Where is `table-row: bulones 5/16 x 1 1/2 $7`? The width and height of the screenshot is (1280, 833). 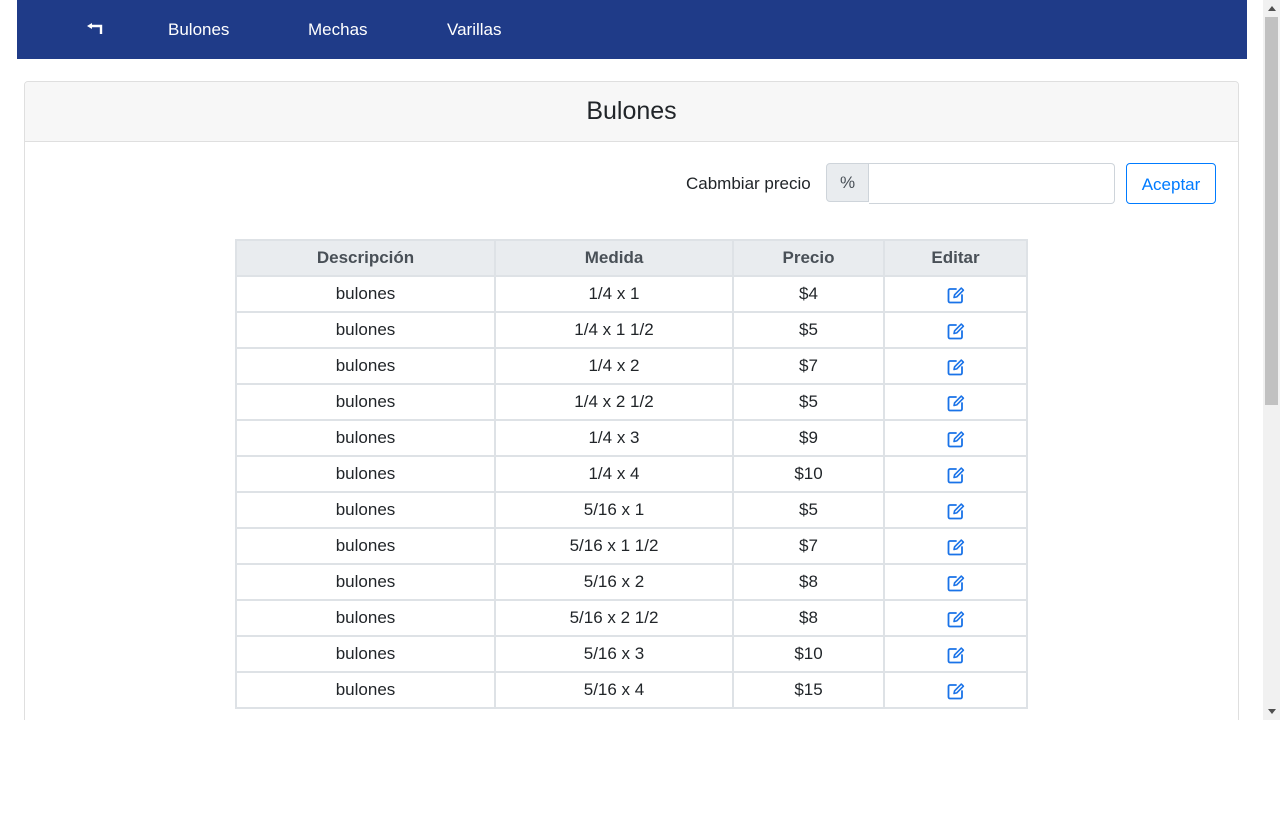
table-row: bulones 5/16 x 1 1/2 $7 is located at coordinates (631, 546).